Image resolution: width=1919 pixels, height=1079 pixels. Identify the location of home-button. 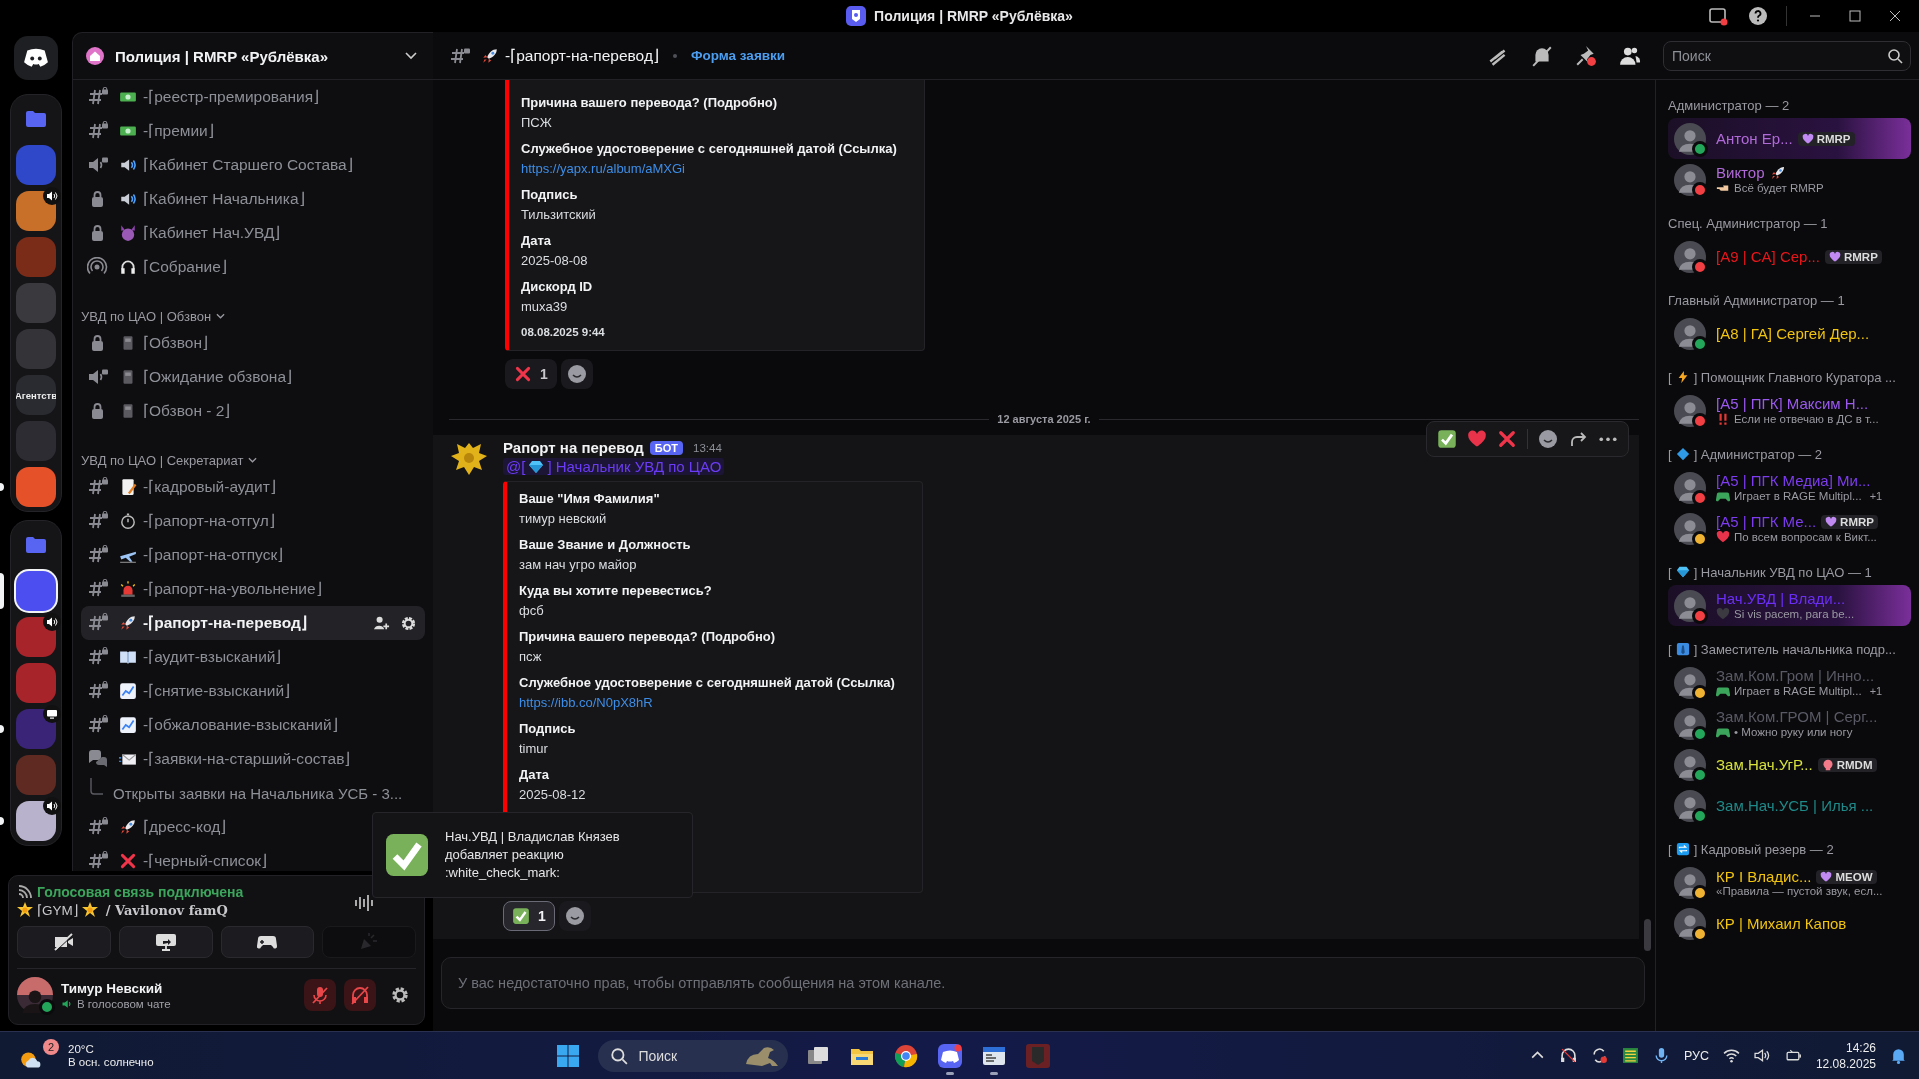
(36, 58).